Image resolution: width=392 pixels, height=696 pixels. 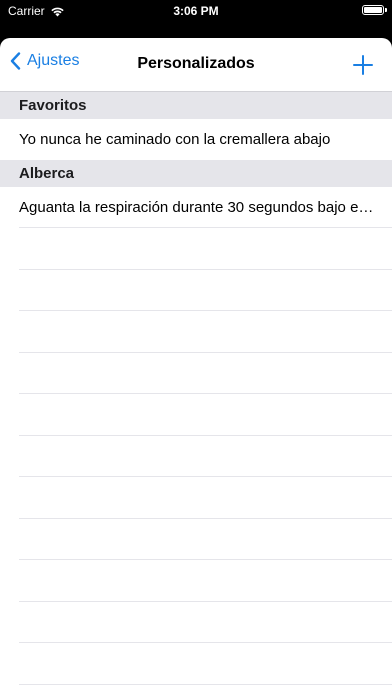 What do you see at coordinates (373, 10) in the screenshot?
I see `battery-icon` at bounding box center [373, 10].